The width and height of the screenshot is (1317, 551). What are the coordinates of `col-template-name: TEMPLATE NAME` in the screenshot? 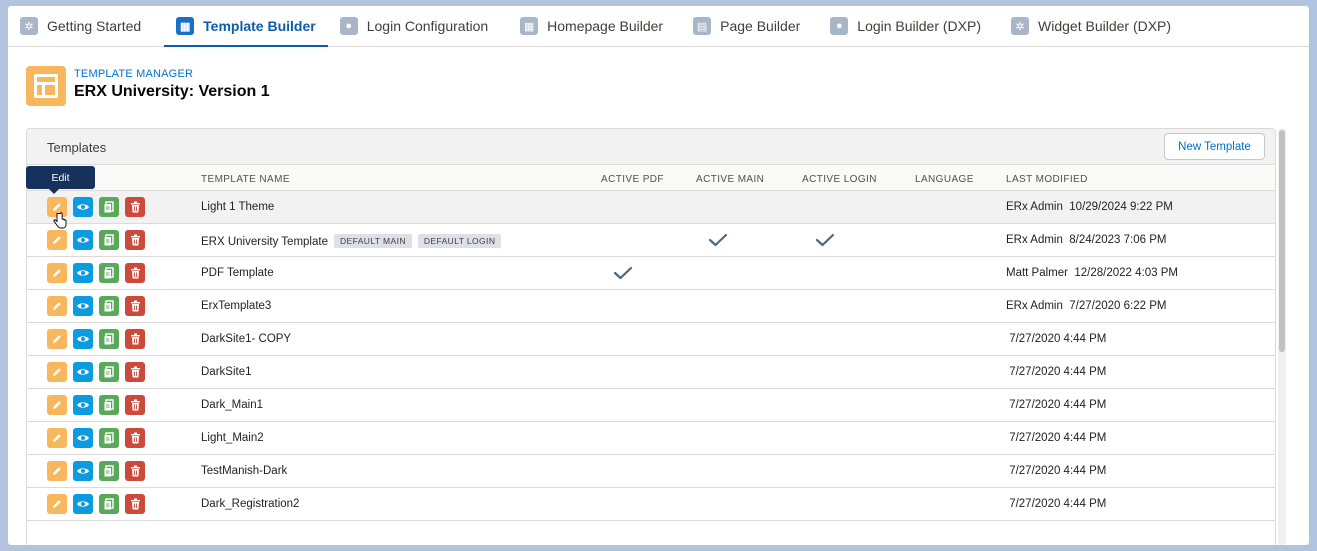 It's located at (245, 179).